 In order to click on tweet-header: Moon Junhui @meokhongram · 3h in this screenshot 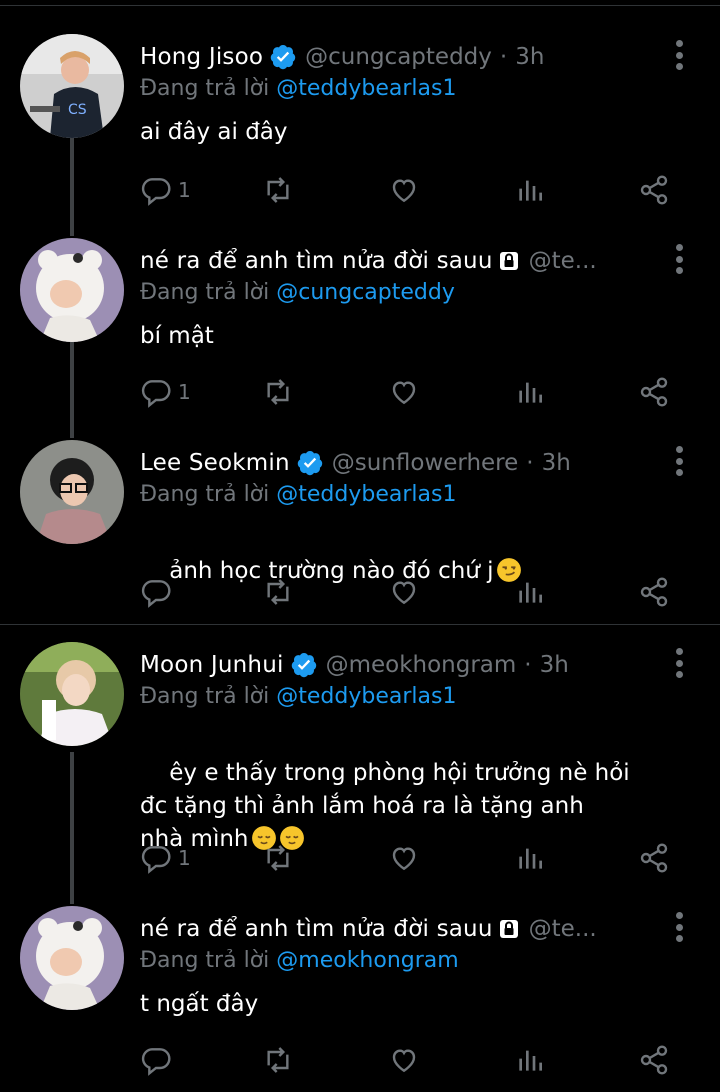, I will do `click(395, 665)`.